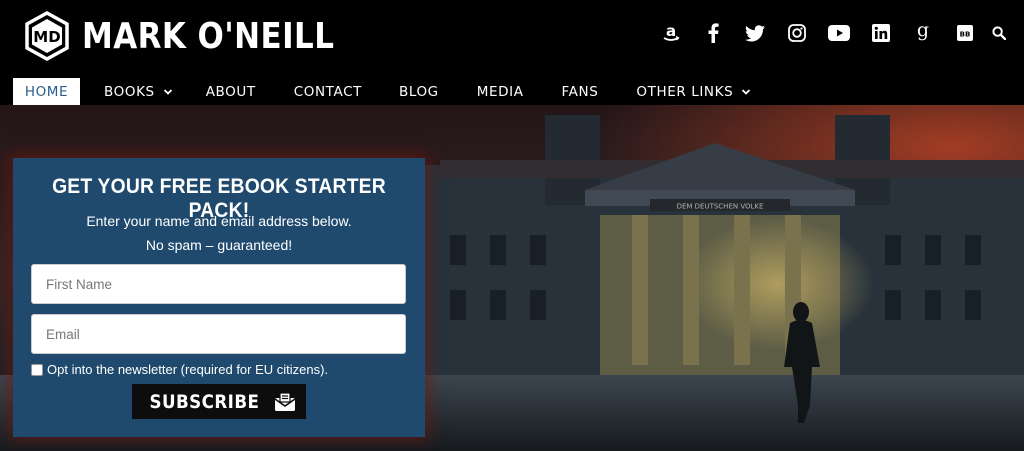 This screenshot has height=451, width=1024. Describe the element at coordinates (219, 221) in the screenshot. I see `optin-subtitle-line1: Enter your name and email address below.` at that location.